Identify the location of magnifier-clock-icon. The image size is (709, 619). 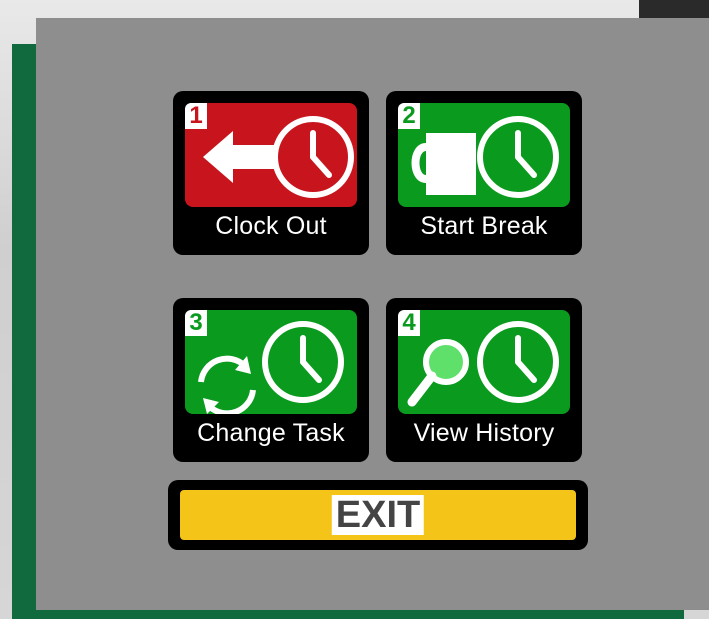
(483, 364).